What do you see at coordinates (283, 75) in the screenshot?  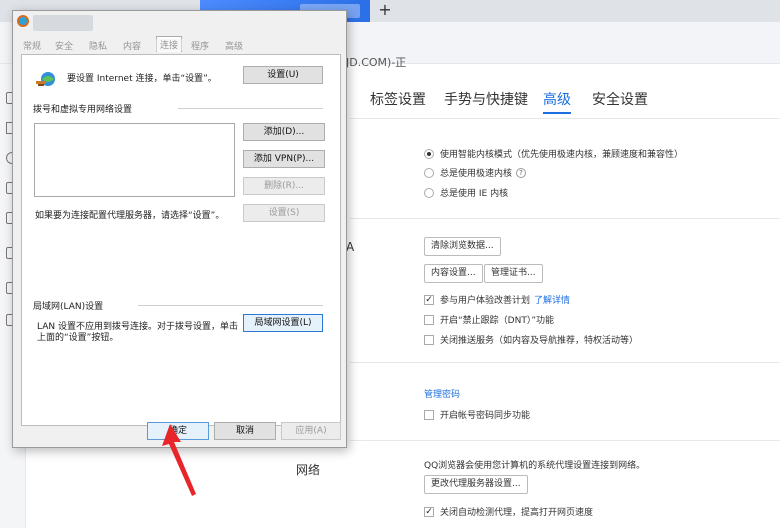 I see `setup-button: 设置(U)` at bounding box center [283, 75].